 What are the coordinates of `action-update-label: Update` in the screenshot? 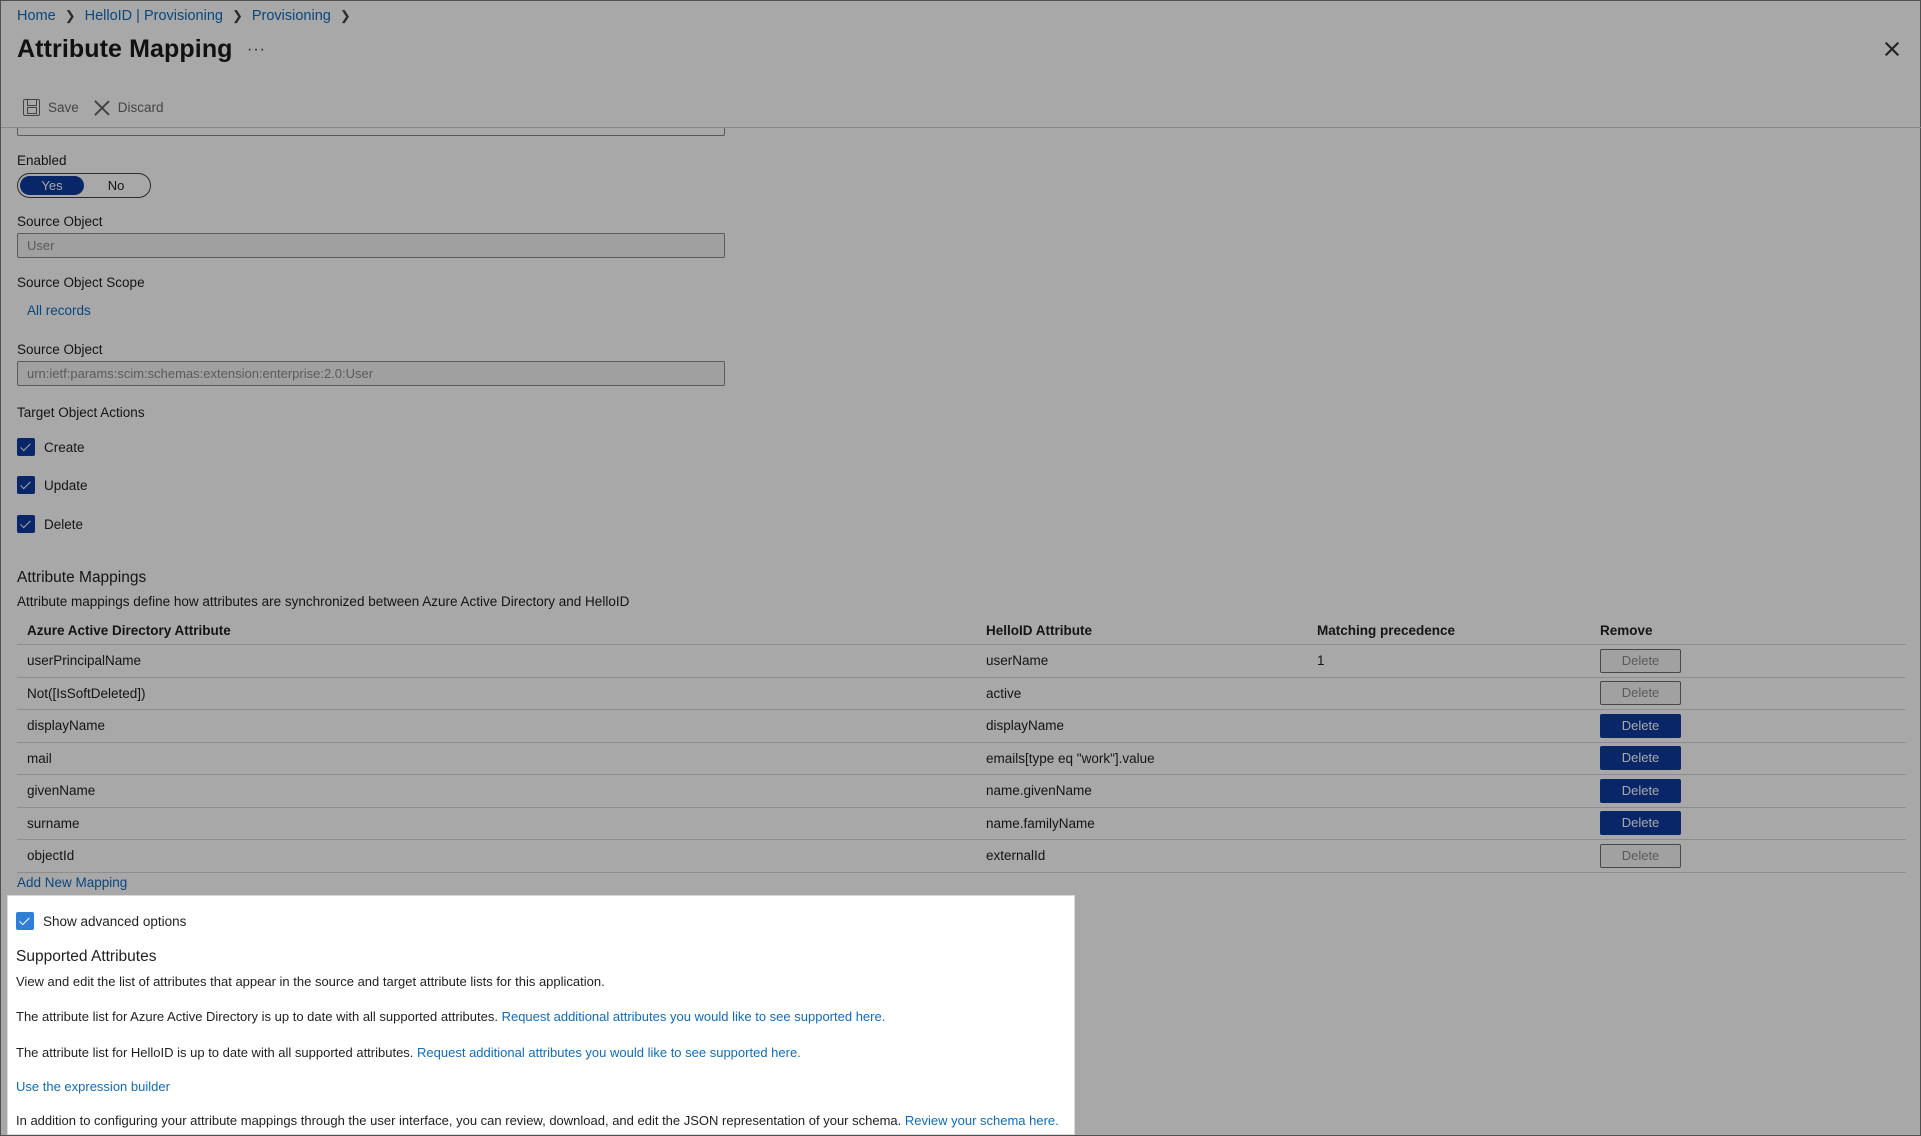 It's located at (66, 485).